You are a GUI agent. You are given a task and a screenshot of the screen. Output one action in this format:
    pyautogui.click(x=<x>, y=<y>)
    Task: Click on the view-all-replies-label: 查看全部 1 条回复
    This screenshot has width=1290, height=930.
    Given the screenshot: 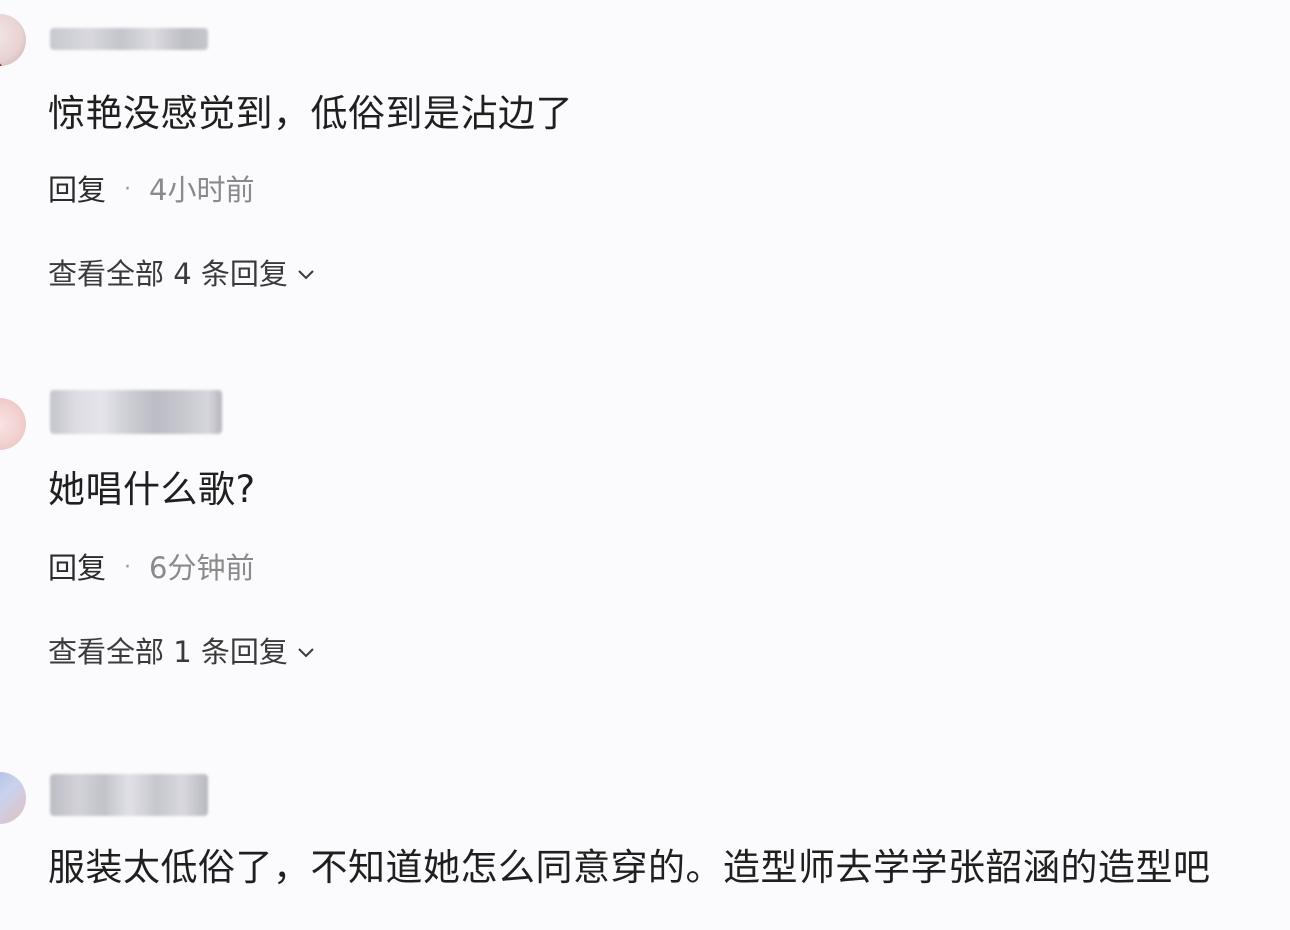 What is the action you would take?
    pyautogui.click(x=168, y=652)
    